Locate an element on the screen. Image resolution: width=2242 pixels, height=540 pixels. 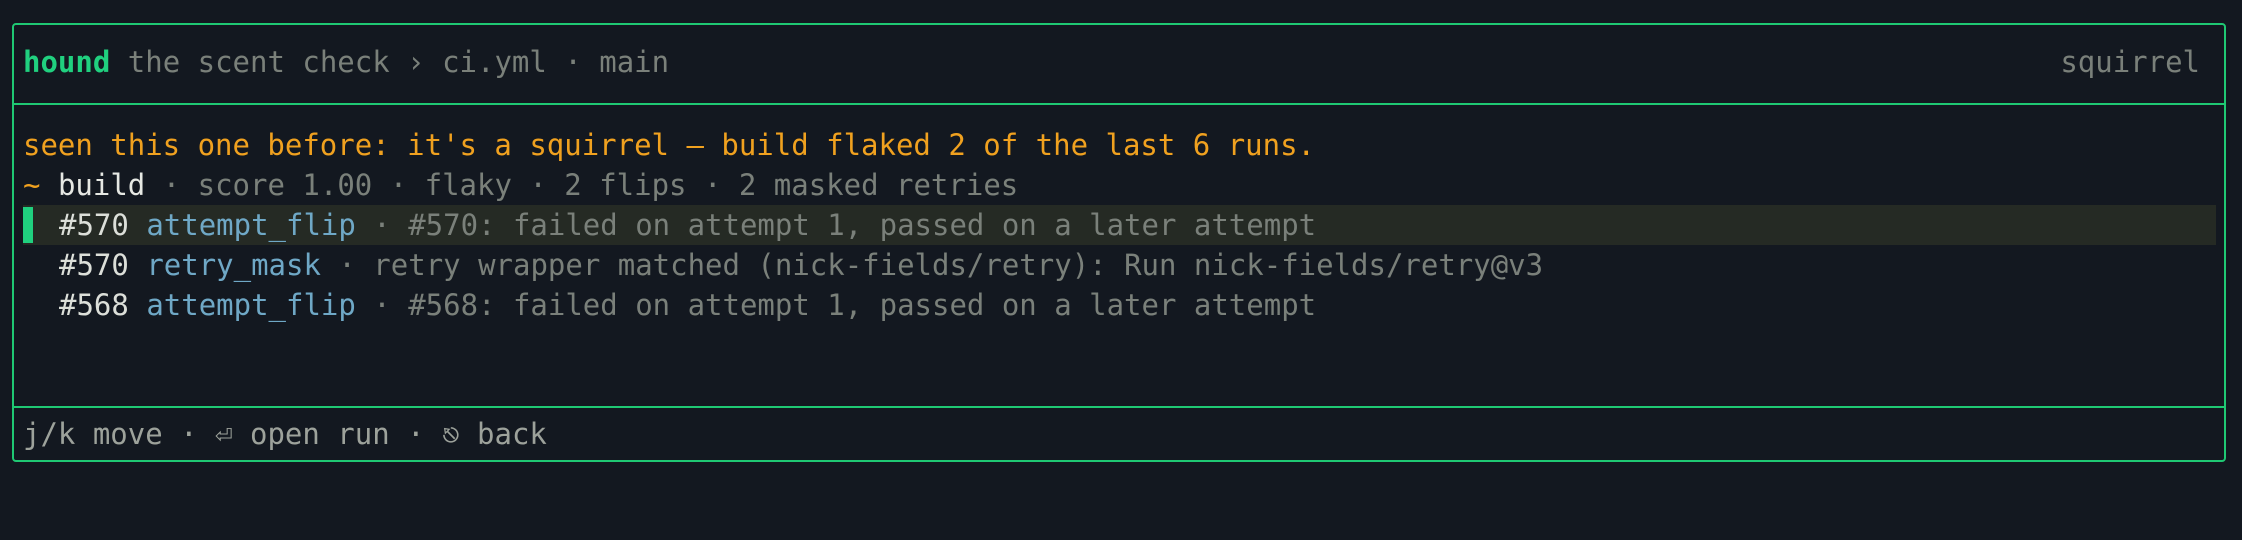
breadcrumb: hound the scent check › ci.yml · main is located at coordinates (346, 62).